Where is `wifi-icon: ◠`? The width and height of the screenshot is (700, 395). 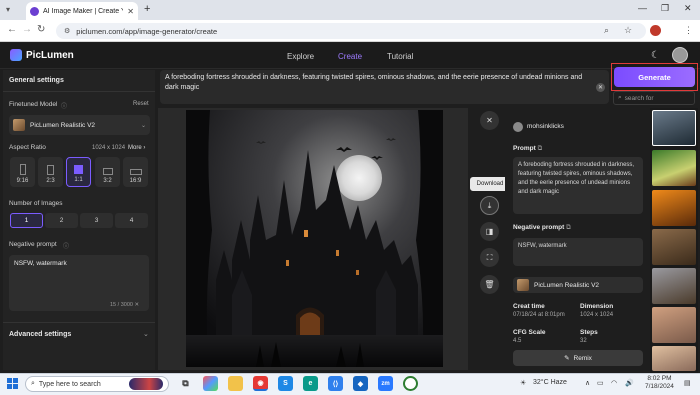 wifi-icon: ◠ is located at coordinates (614, 383).